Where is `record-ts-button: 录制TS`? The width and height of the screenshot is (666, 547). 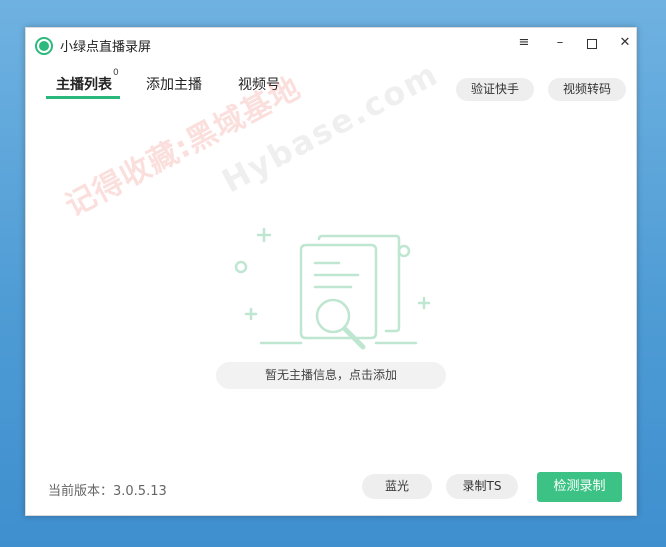 record-ts-button: 录制TS is located at coordinates (482, 486).